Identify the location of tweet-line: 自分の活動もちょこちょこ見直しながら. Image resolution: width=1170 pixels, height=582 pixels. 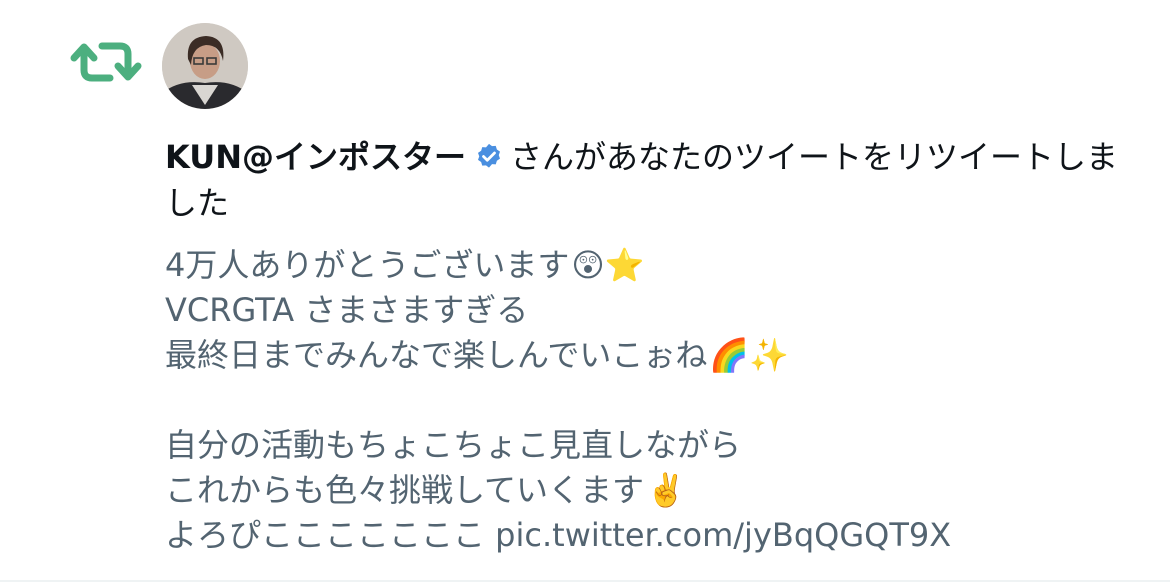
(657, 445).